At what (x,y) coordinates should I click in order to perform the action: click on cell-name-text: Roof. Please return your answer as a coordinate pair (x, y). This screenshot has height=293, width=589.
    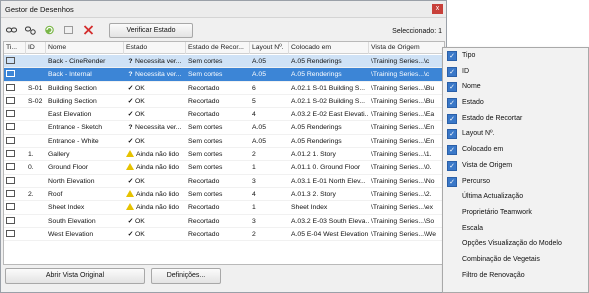
    Looking at the image, I should click on (55, 194).